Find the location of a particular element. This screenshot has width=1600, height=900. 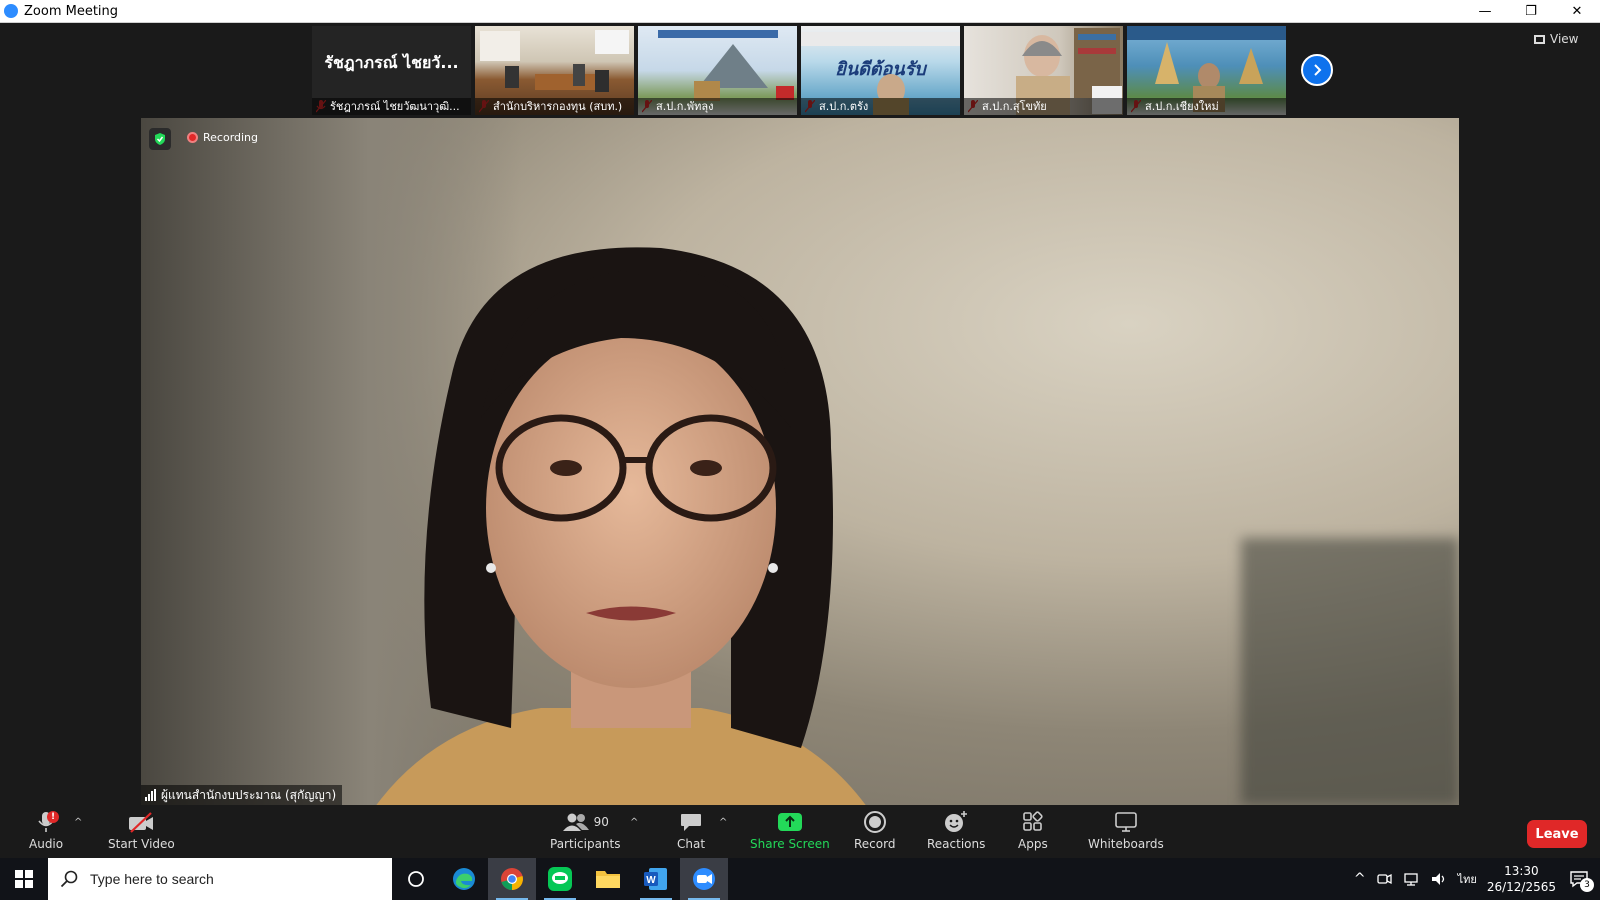

taskbar-search-box is located at coordinates (220, 879).